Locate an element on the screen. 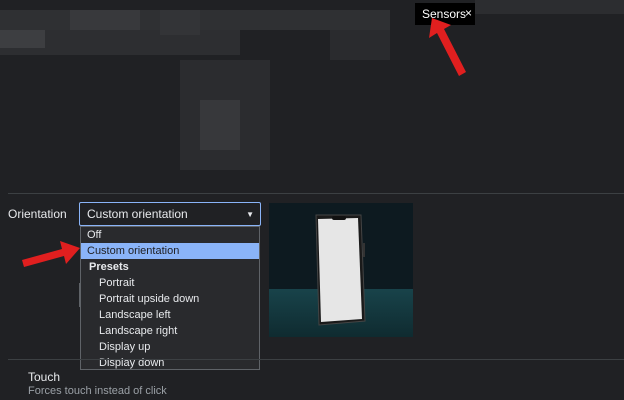 The width and height of the screenshot is (624, 400). chevron-down-icon: ▼ is located at coordinates (250, 214).